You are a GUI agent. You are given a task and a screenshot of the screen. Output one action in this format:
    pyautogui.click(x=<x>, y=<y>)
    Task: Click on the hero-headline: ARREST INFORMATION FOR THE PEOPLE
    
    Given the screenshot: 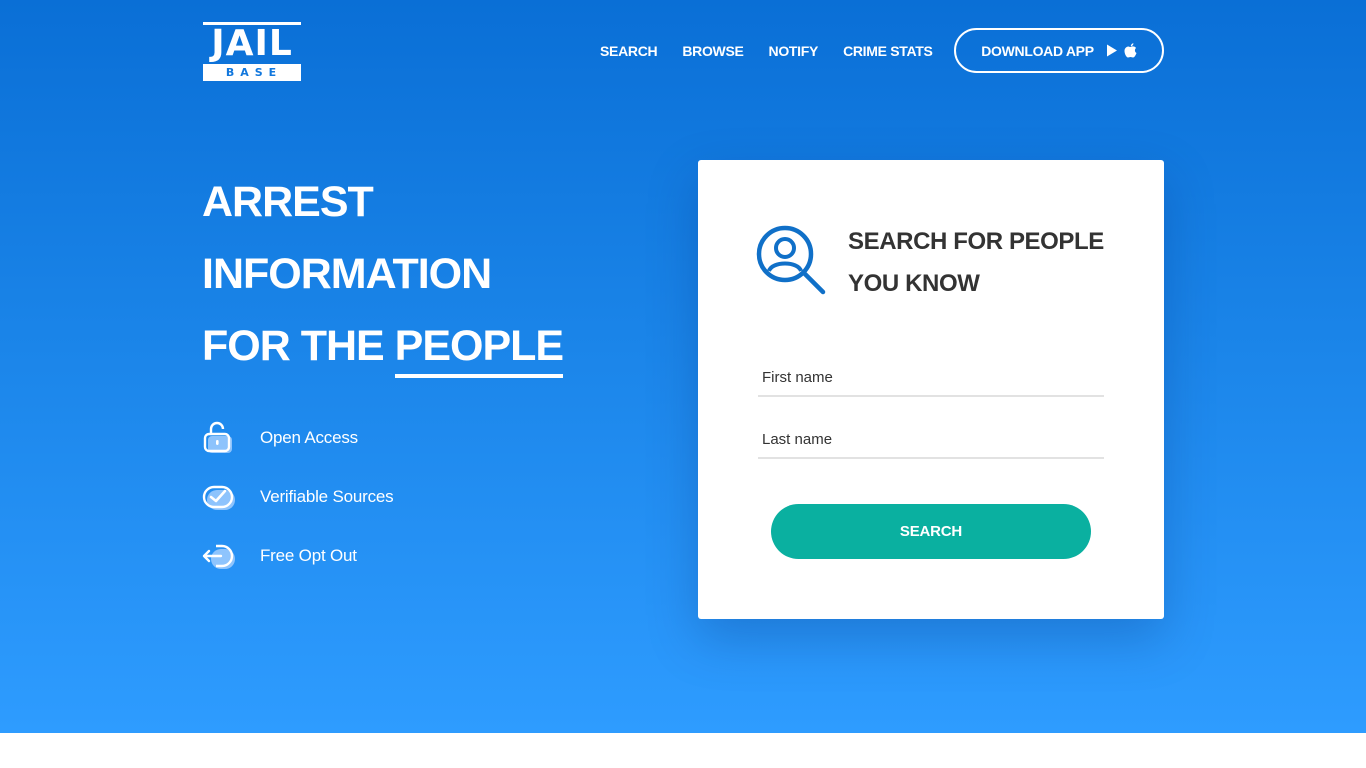 What is the action you would take?
    pyautogui.click(x=383, y=274)
    